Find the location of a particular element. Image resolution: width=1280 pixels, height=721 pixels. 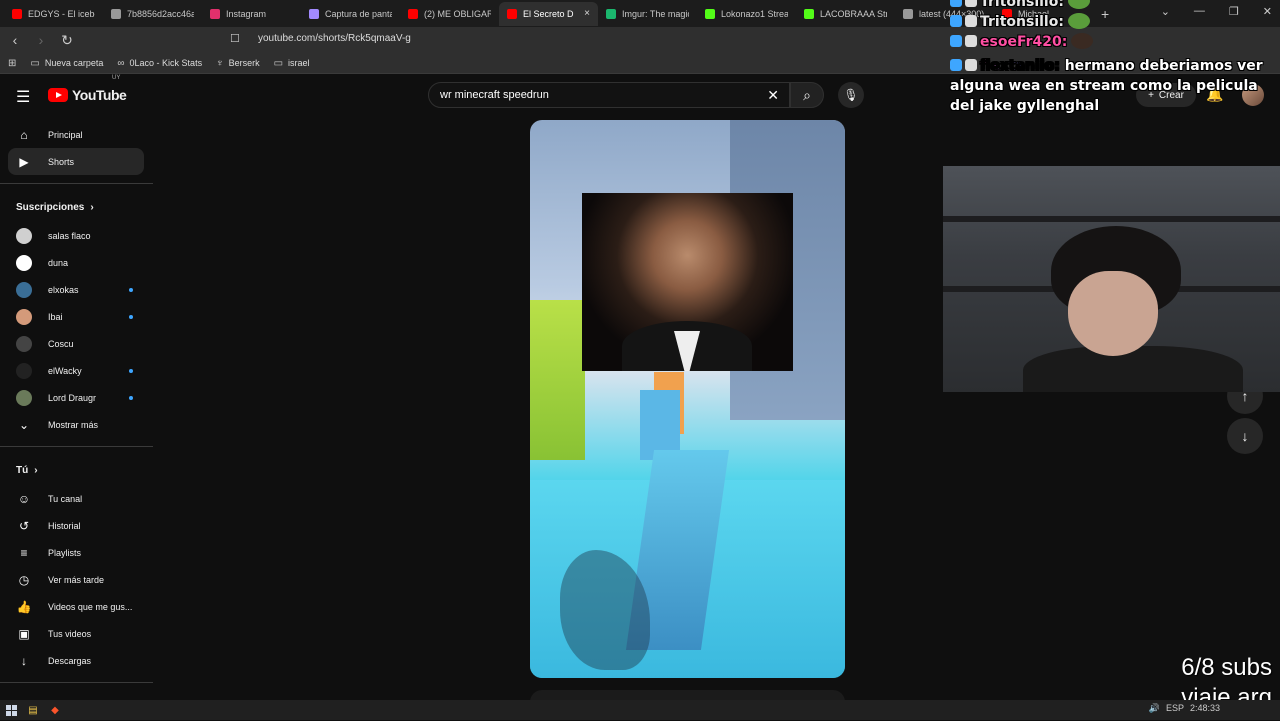

chat-message: Tritonsillo: is located at coordinates (1113, 22).